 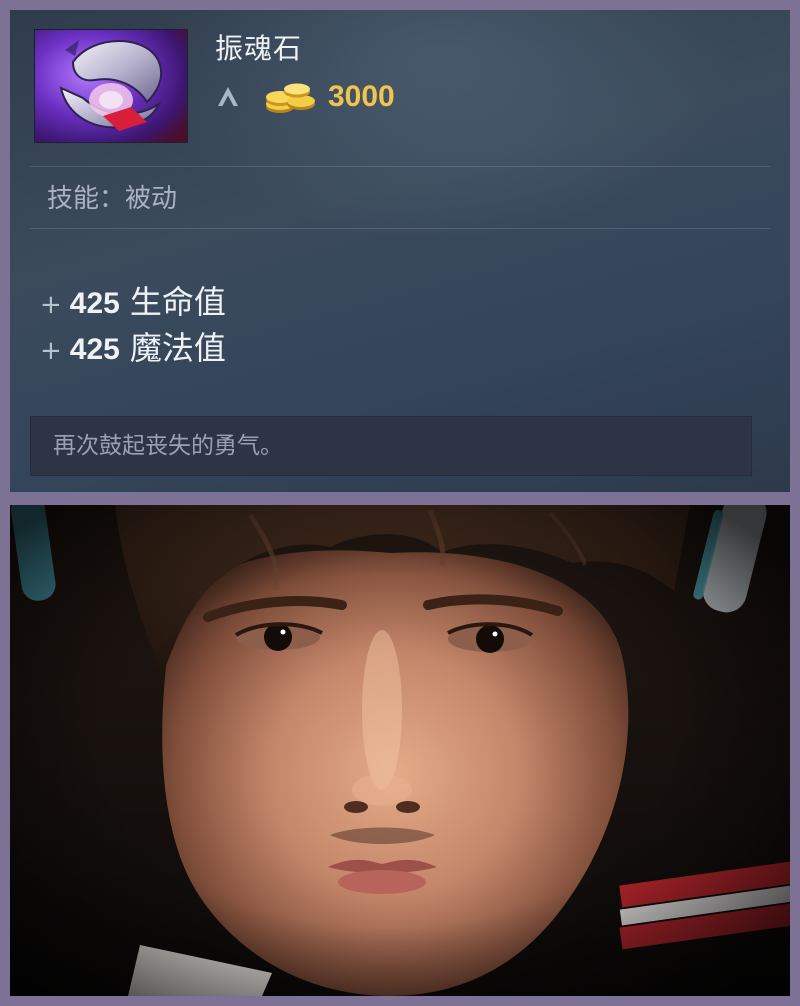 What do you see at coordinates (168, 446) in the screenshot?
I see `lore-text: 再次鼓起丧失的勇气。` at bounding box center [168, 446].